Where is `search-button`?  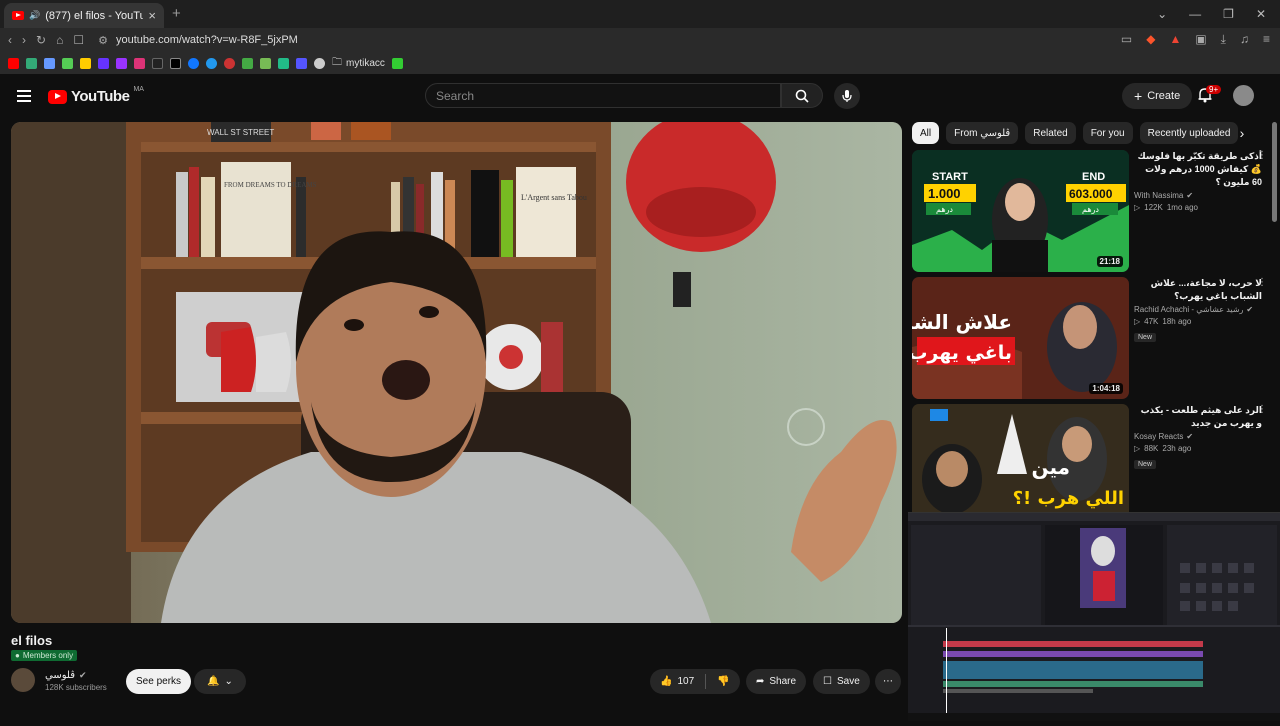 search-button is located at coordinates (802, 95).